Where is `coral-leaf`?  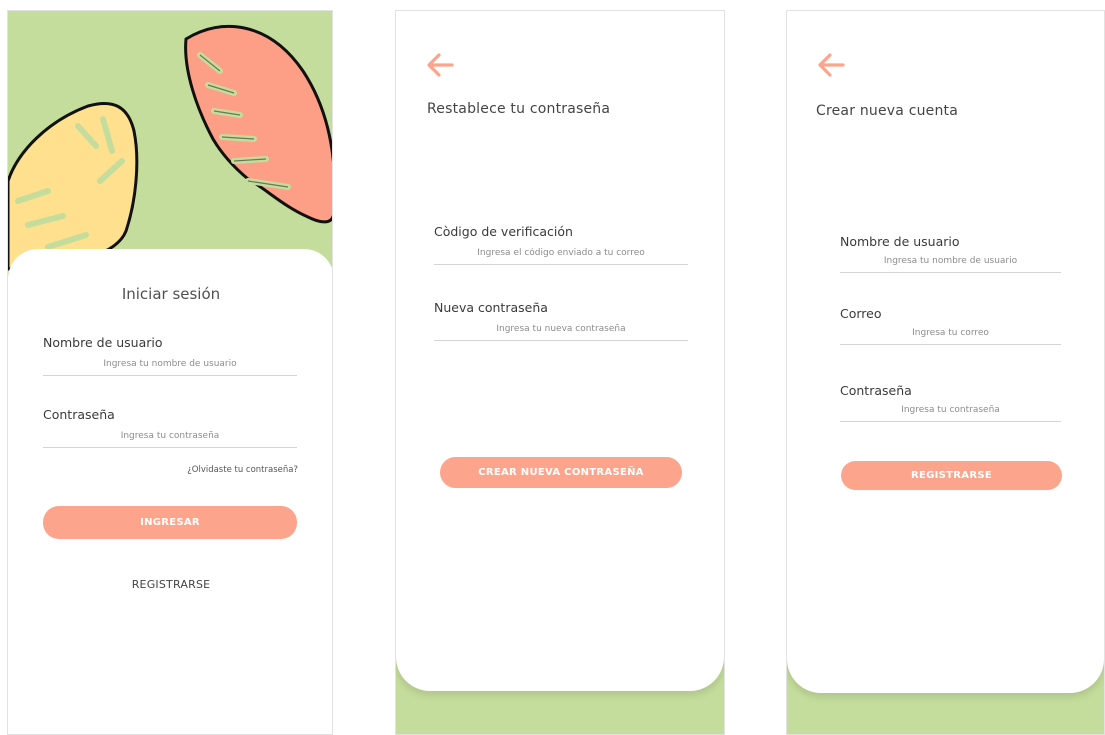 coral-leaf is located at coordinates (258, 124).